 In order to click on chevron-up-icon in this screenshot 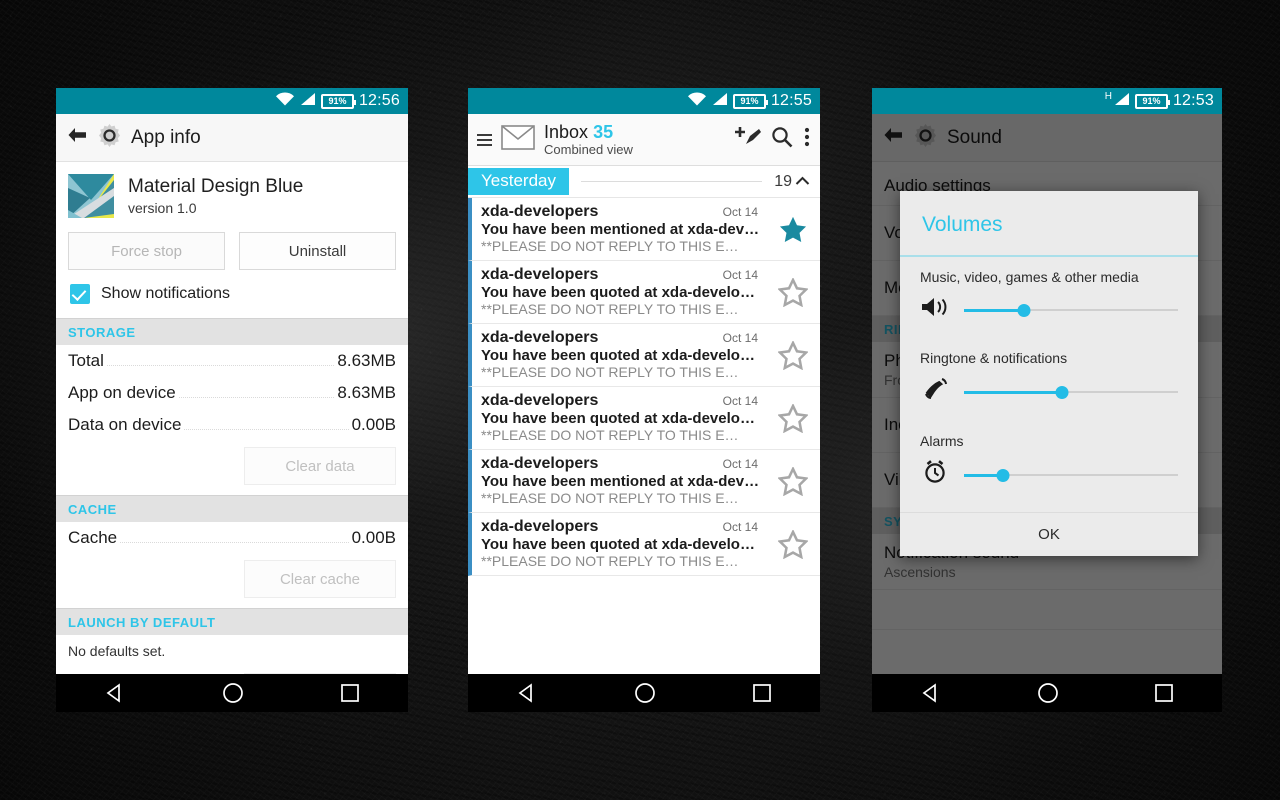, I will do `click(802, 182)`.